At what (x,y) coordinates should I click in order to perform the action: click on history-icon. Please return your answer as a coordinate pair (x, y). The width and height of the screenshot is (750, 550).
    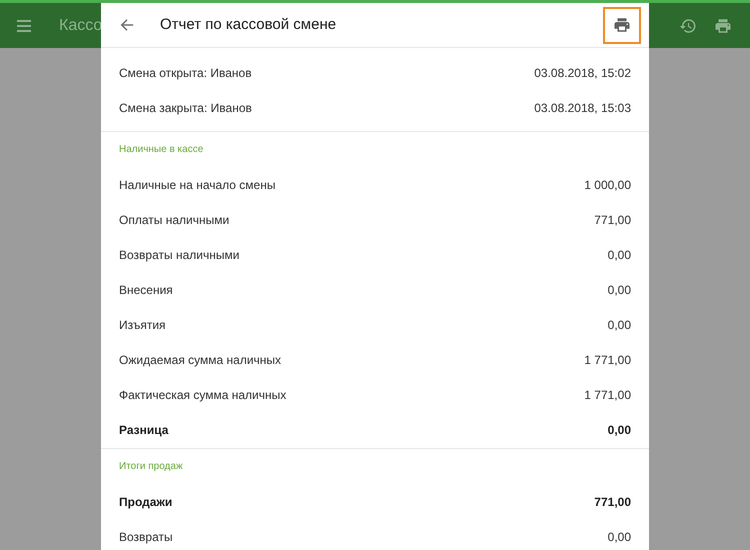
    Looking at the image, I should click on (688, 25).